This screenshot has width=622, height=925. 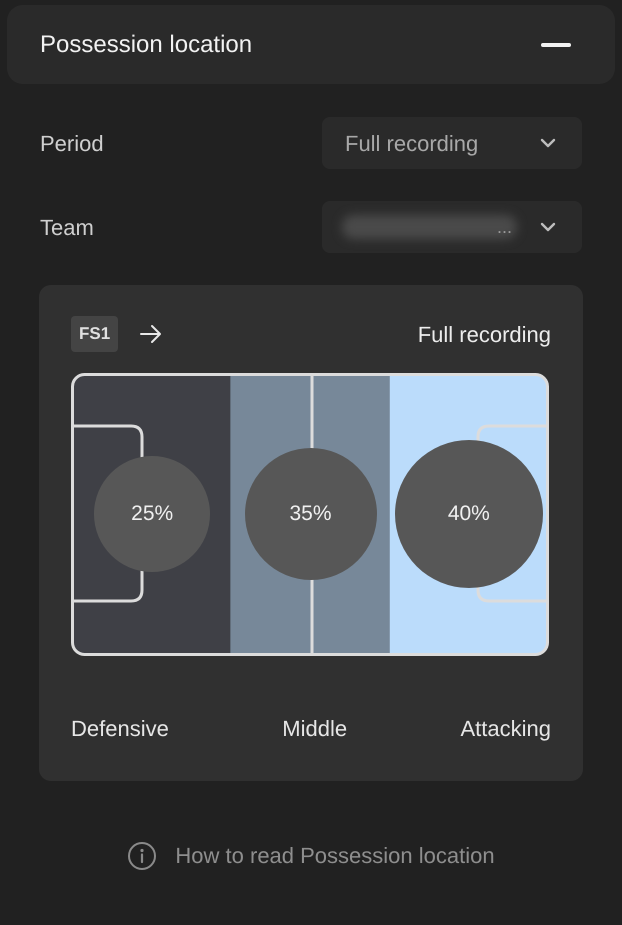 I want to click on panel-header: Possession location, so click(x=311, y=44).